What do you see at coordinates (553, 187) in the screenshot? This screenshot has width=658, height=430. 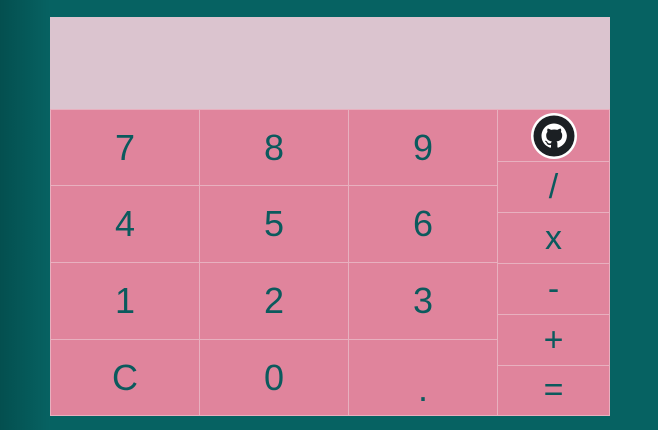 I see `key-divide: /` at bounding box center [553, 187].